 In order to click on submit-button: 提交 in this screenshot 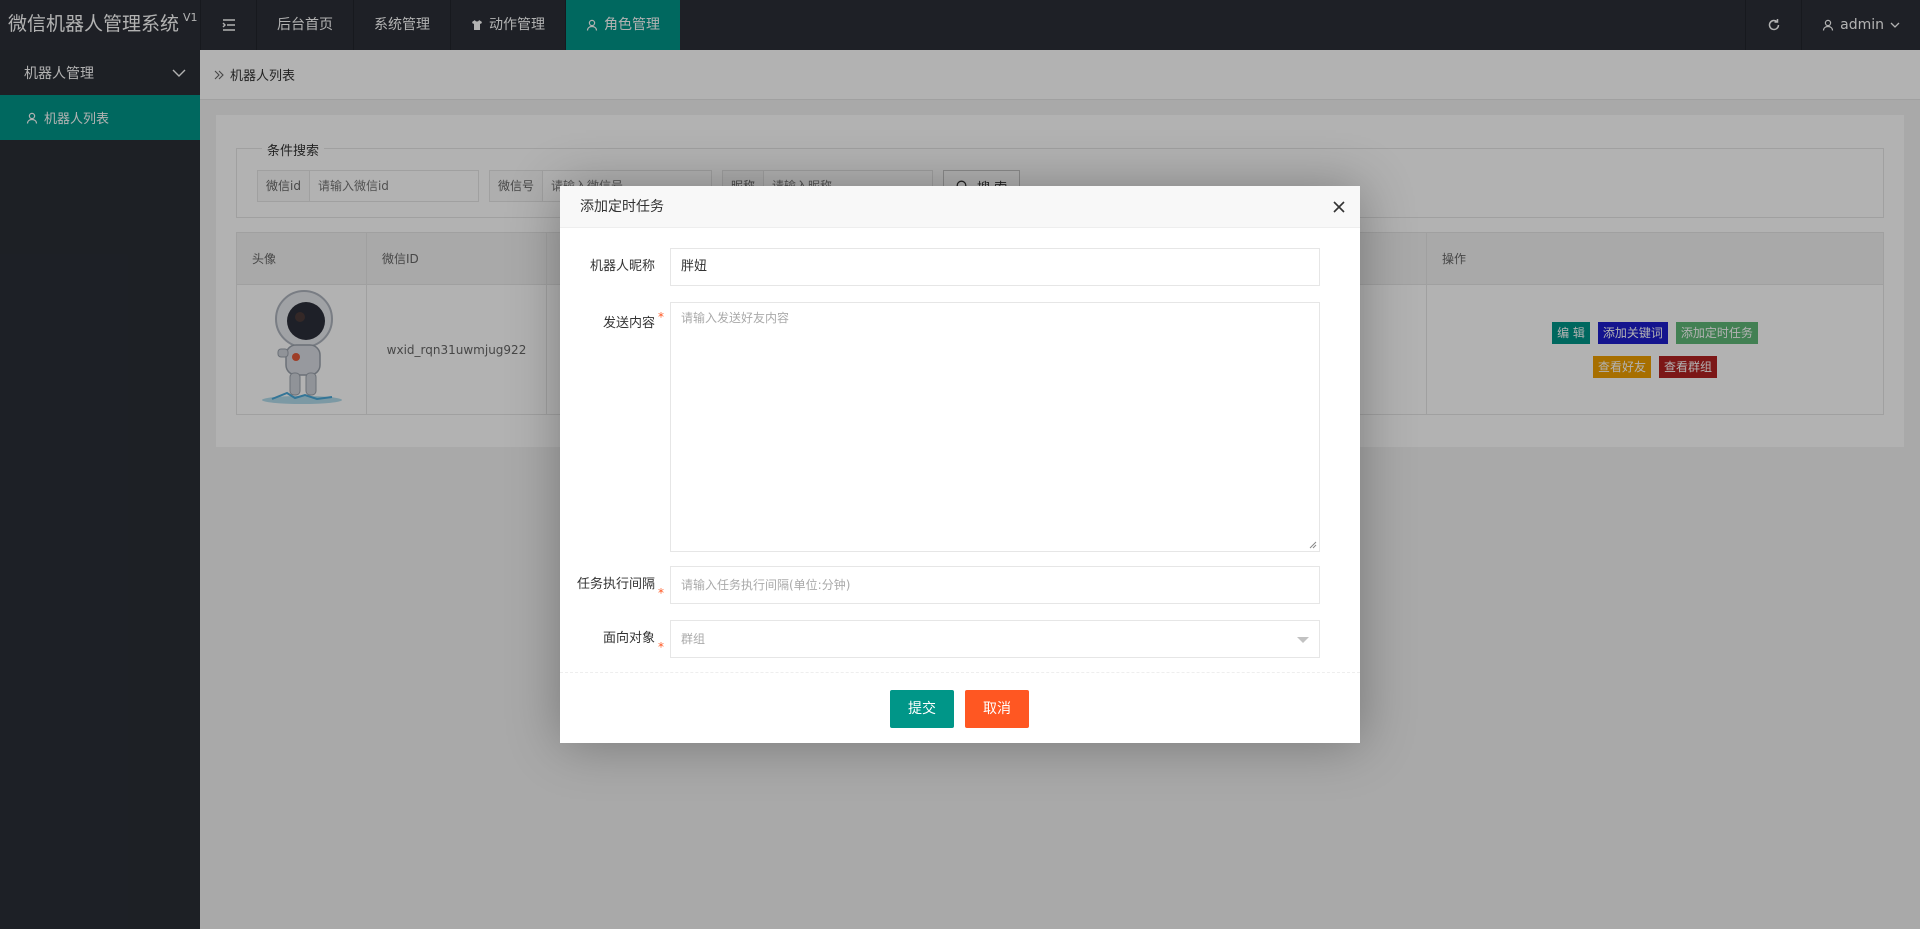, I will do `click(922, 709)`.